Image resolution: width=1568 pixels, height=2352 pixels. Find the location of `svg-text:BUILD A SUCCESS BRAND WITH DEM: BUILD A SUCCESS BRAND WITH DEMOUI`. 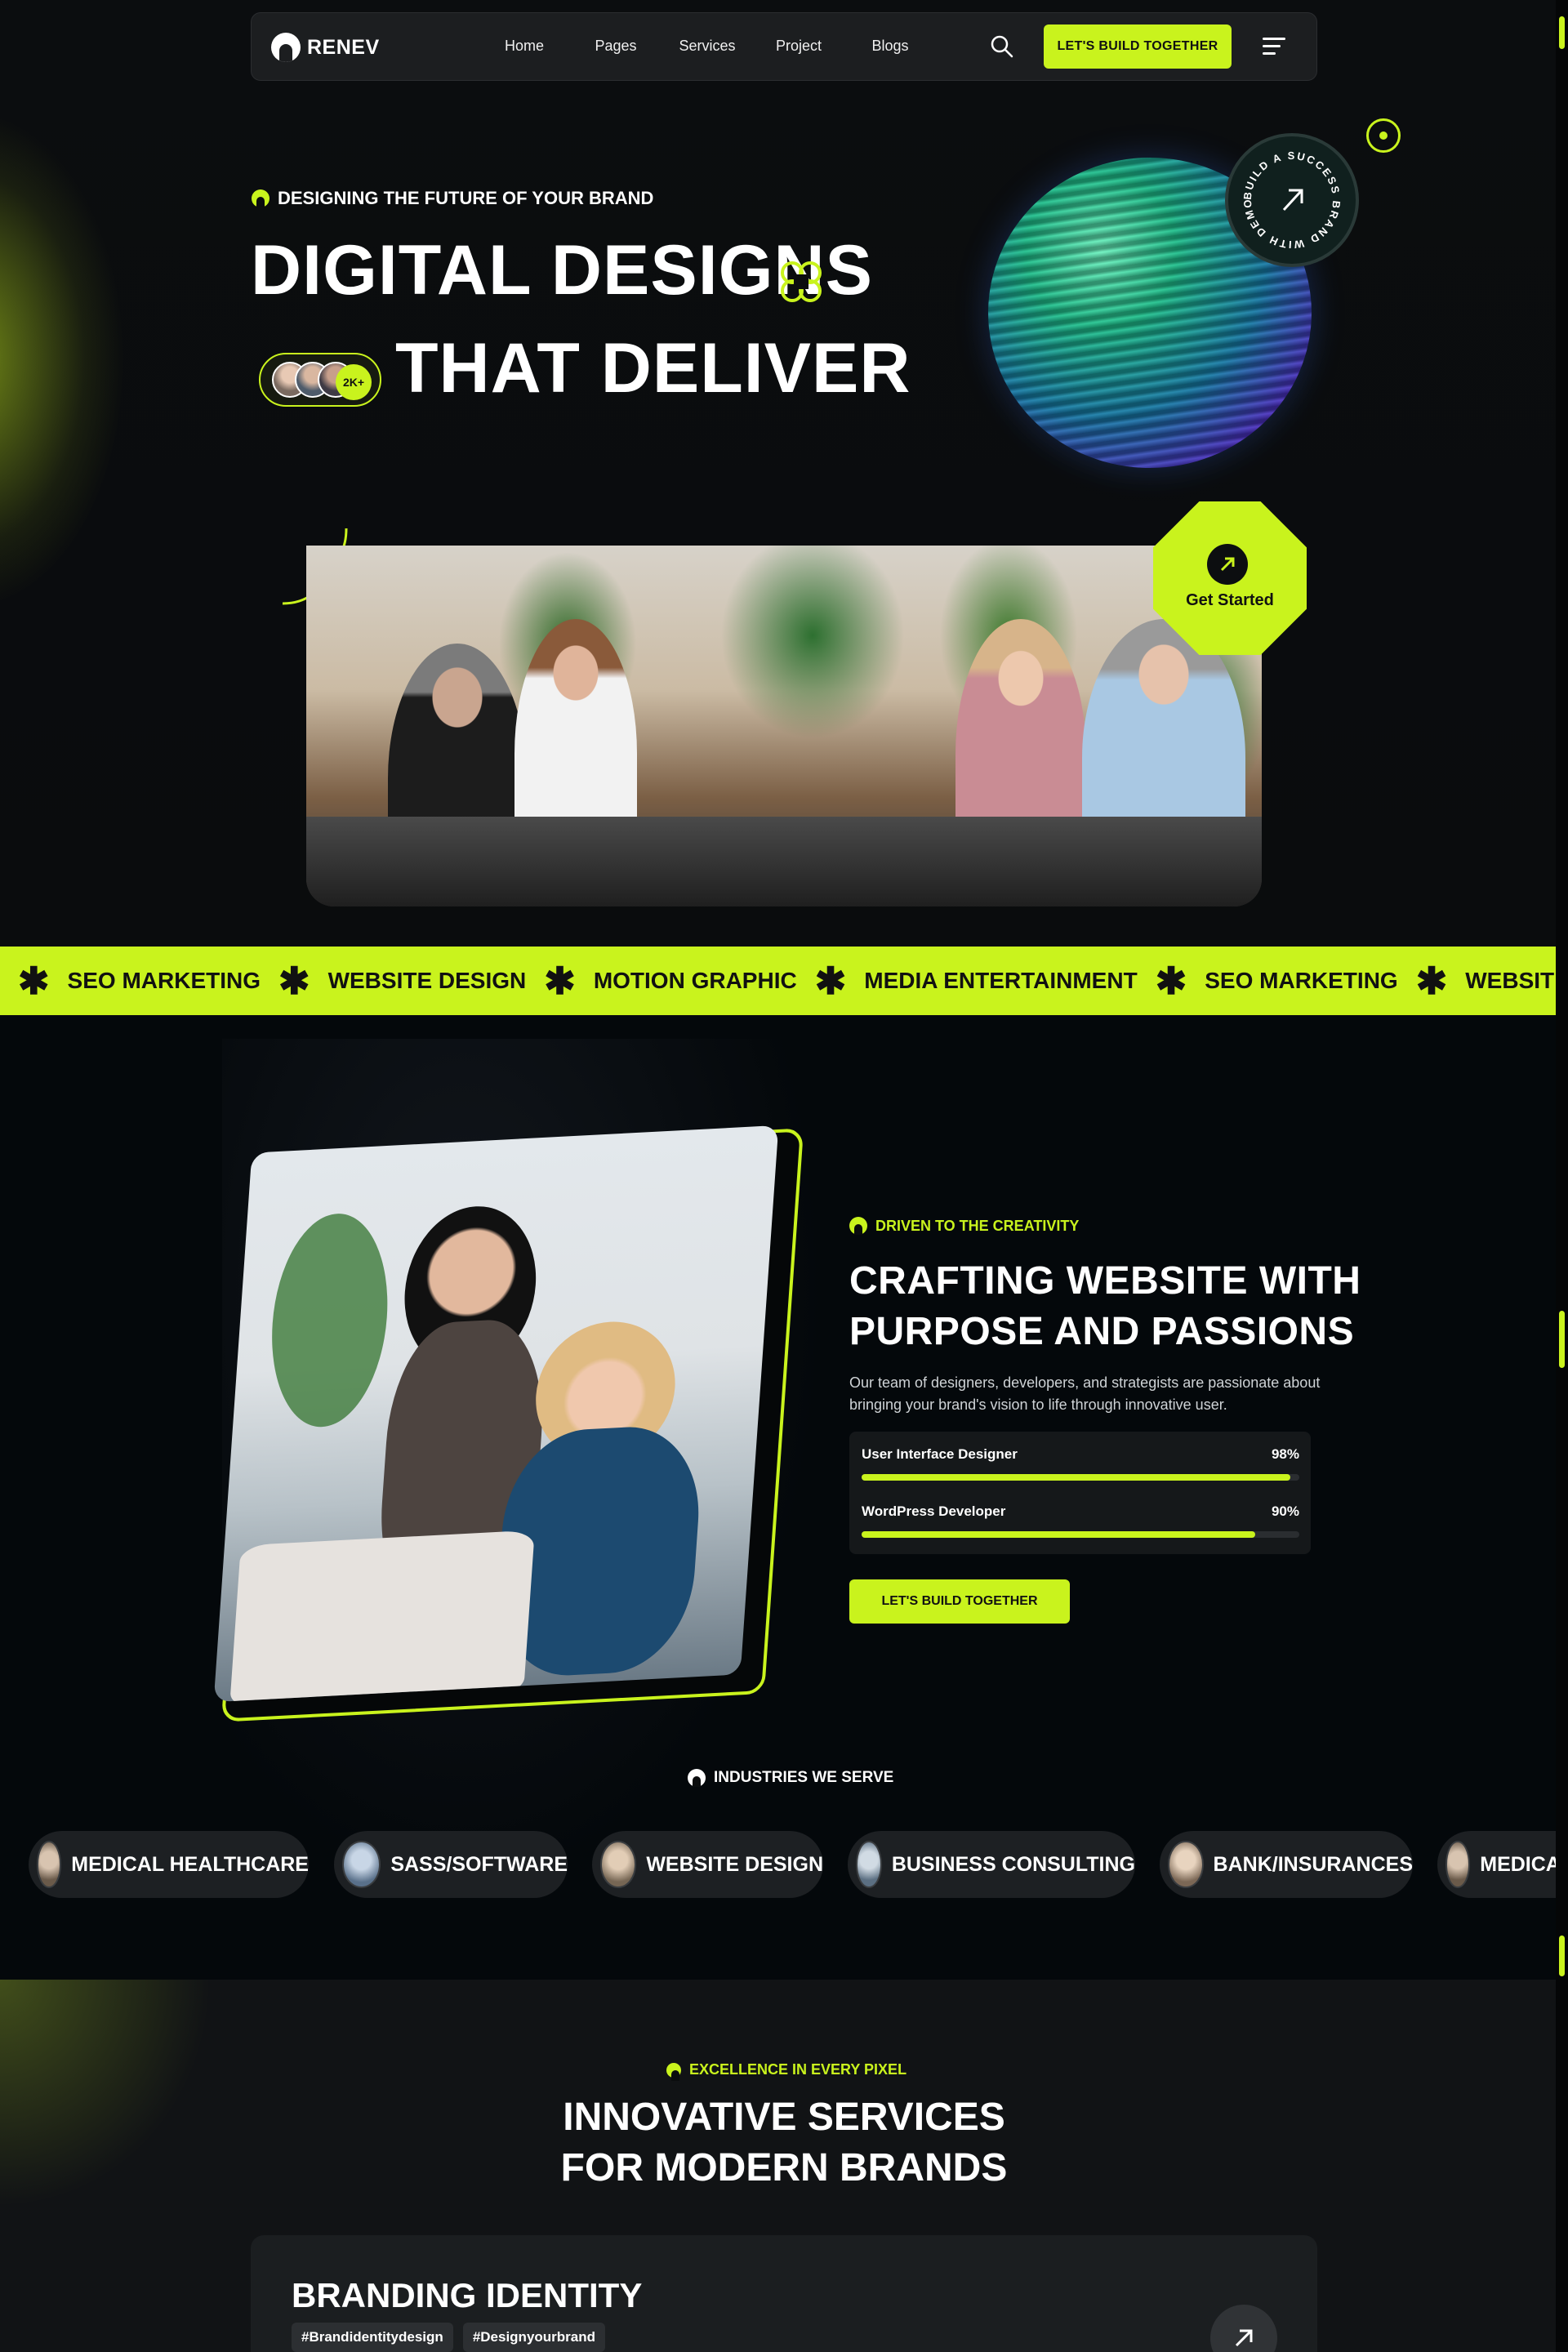

svg-text:BUILD A SUCCESS BRAND WITH DEM: BUILD A SUCCESS BRAND WITH DEMOUI is located at coordinates (1285, 193).